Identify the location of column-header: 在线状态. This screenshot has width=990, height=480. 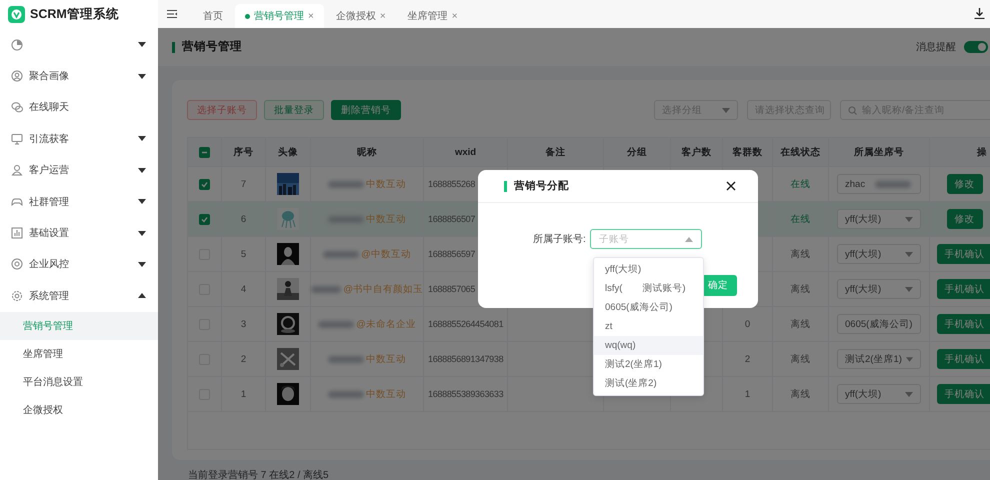
(801, 152).